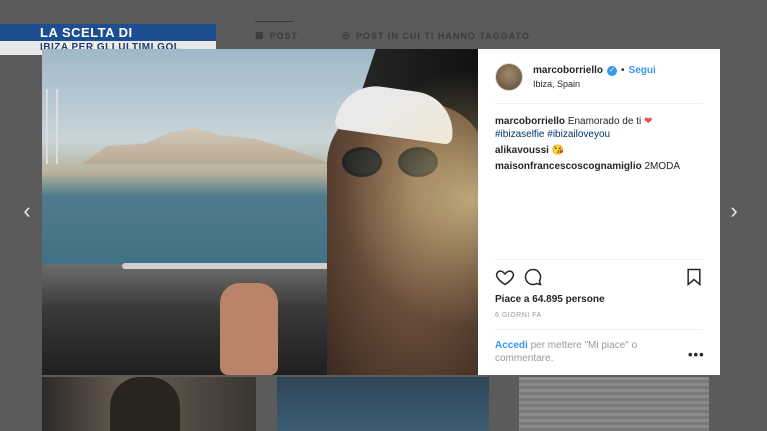  What do you see at coordinates (276, 35) in the screenshot?
I see `tab-posts: ▦ POST` at bounding box center [276, 35].